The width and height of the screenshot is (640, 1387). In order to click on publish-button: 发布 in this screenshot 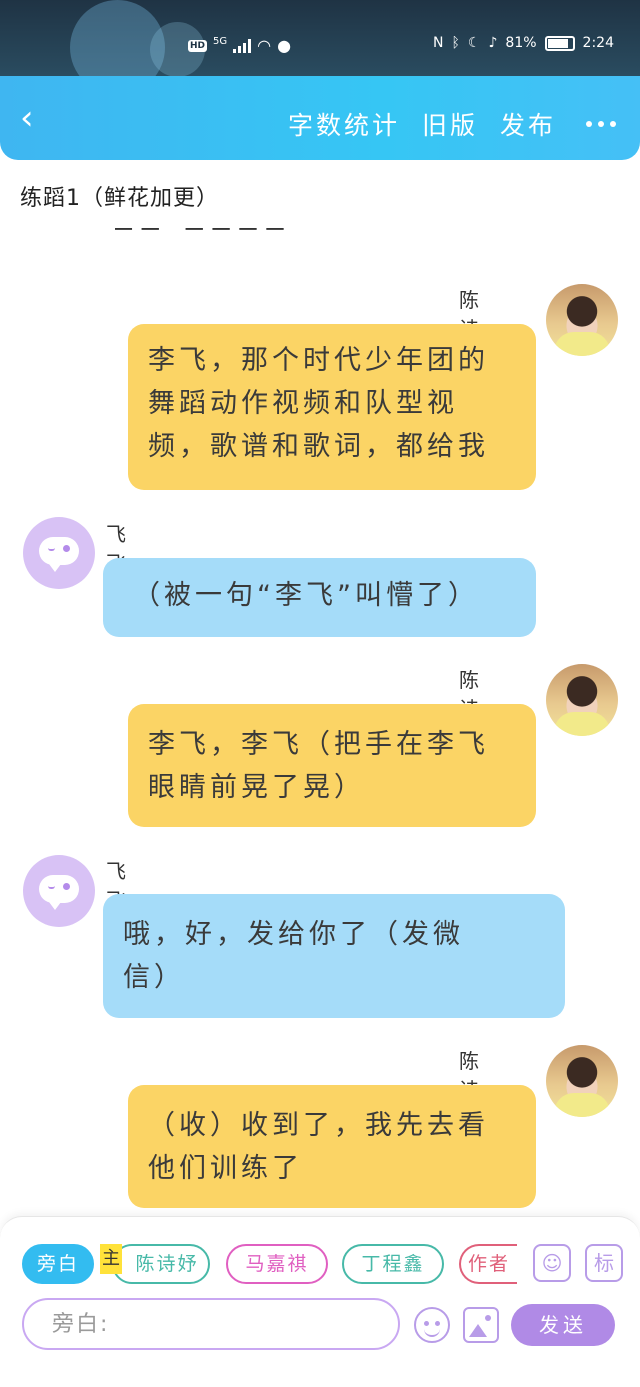, I will do `click(528, 124)`.